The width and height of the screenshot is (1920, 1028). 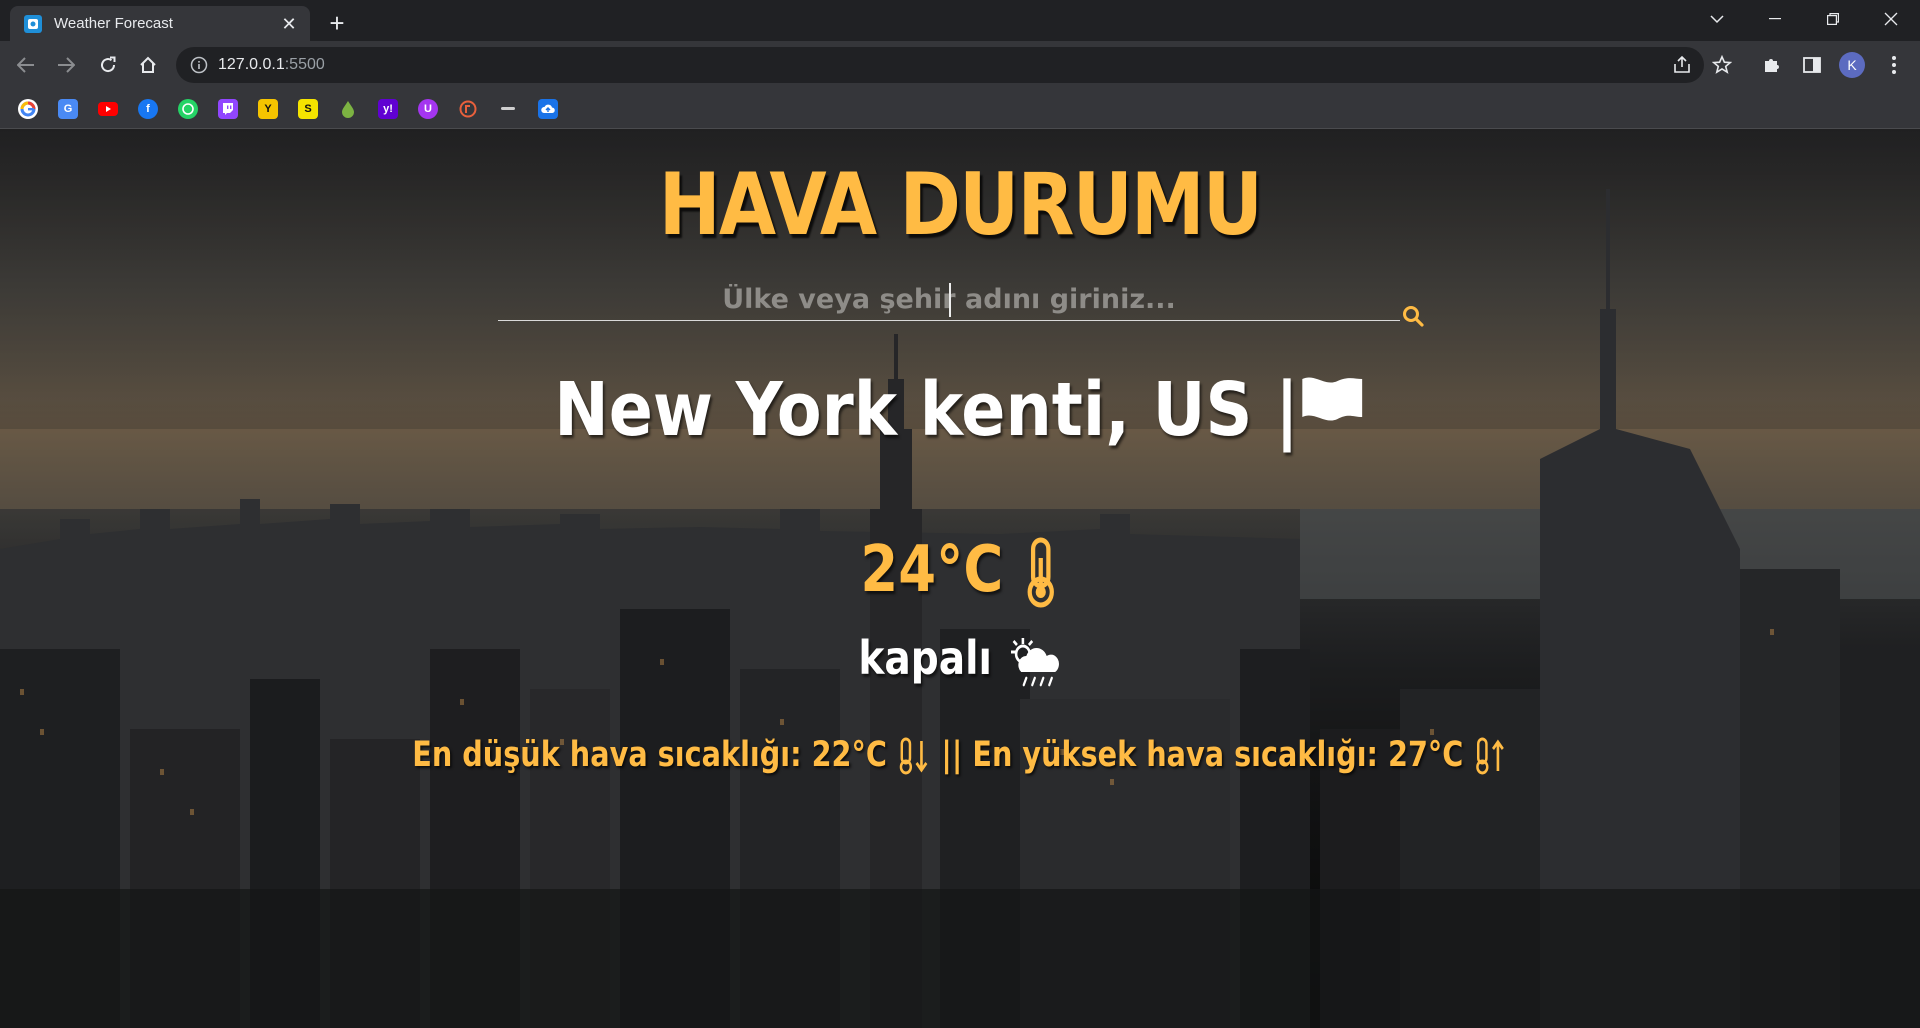 What do you see at coordinates (1833, 19) in the screenshot?
I see `restore-button` at bounding box center [1833, 19].